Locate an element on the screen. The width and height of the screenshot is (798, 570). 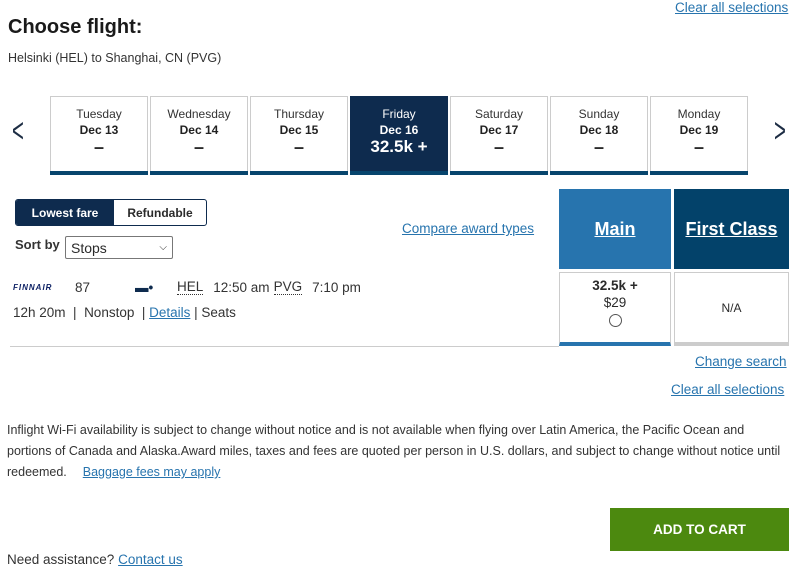
day-name: Saturday is located at coordinates (499, 114).